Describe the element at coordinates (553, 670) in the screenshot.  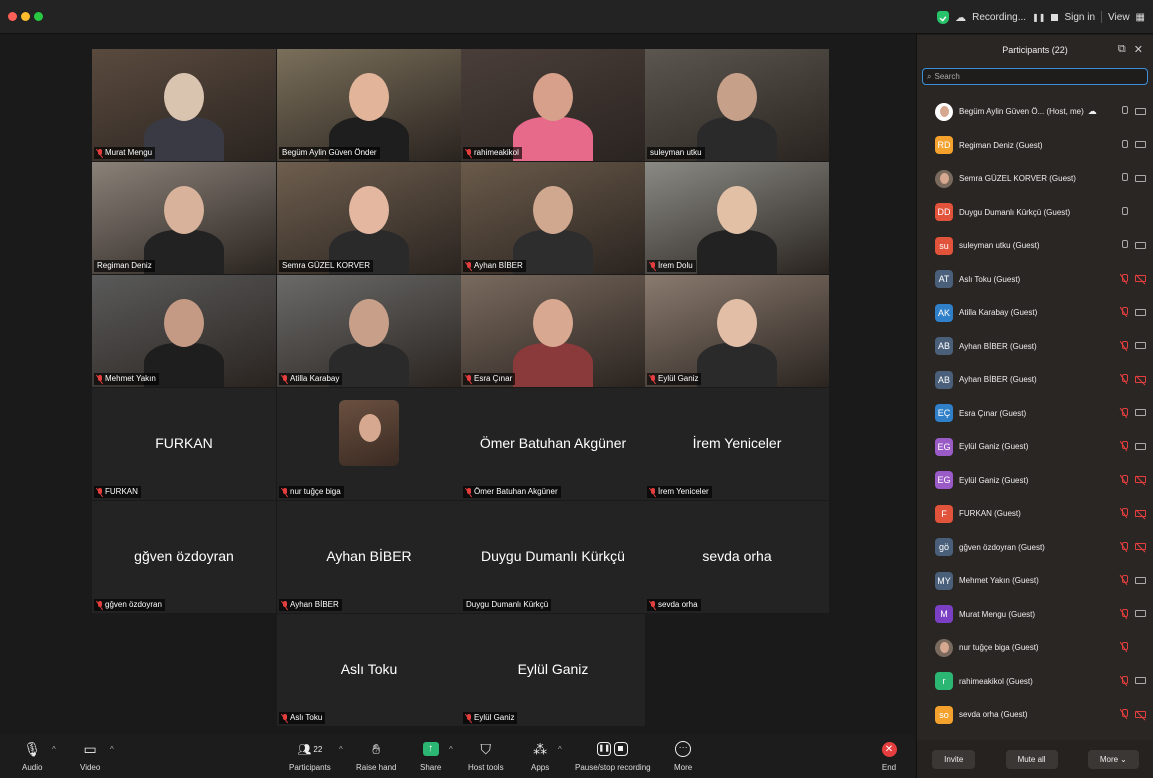
I see `participant-tile: Eylül Ganiz Eylül Ganiz` at that location.